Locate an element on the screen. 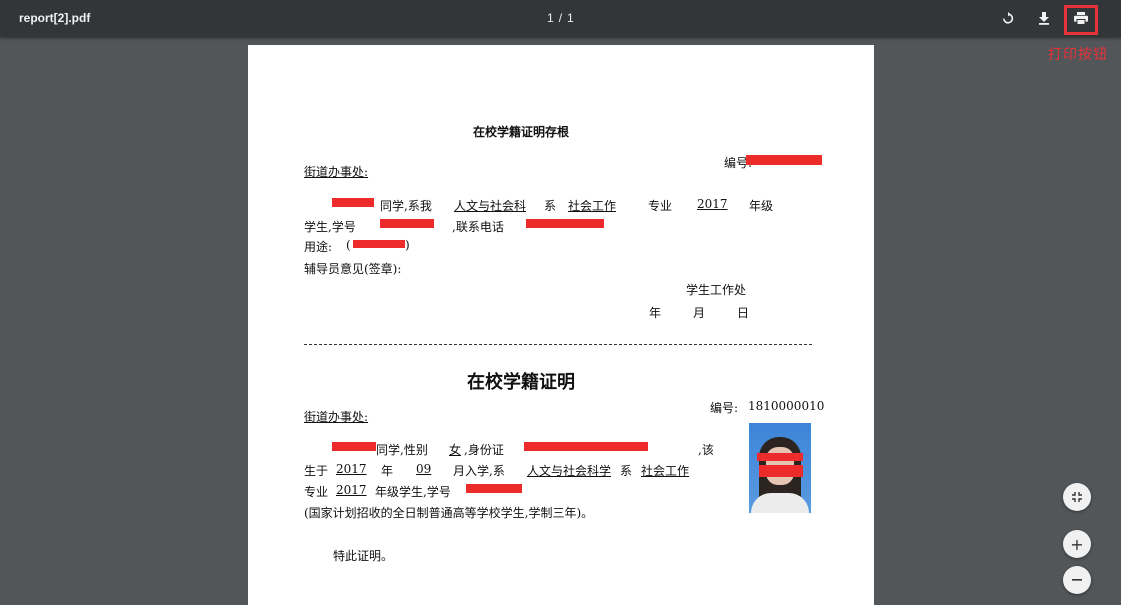 Image resolution: width=1121 pixels, height=605 pixels. stub-purpose-paren-open: ( is located at coordinates (348, 245).